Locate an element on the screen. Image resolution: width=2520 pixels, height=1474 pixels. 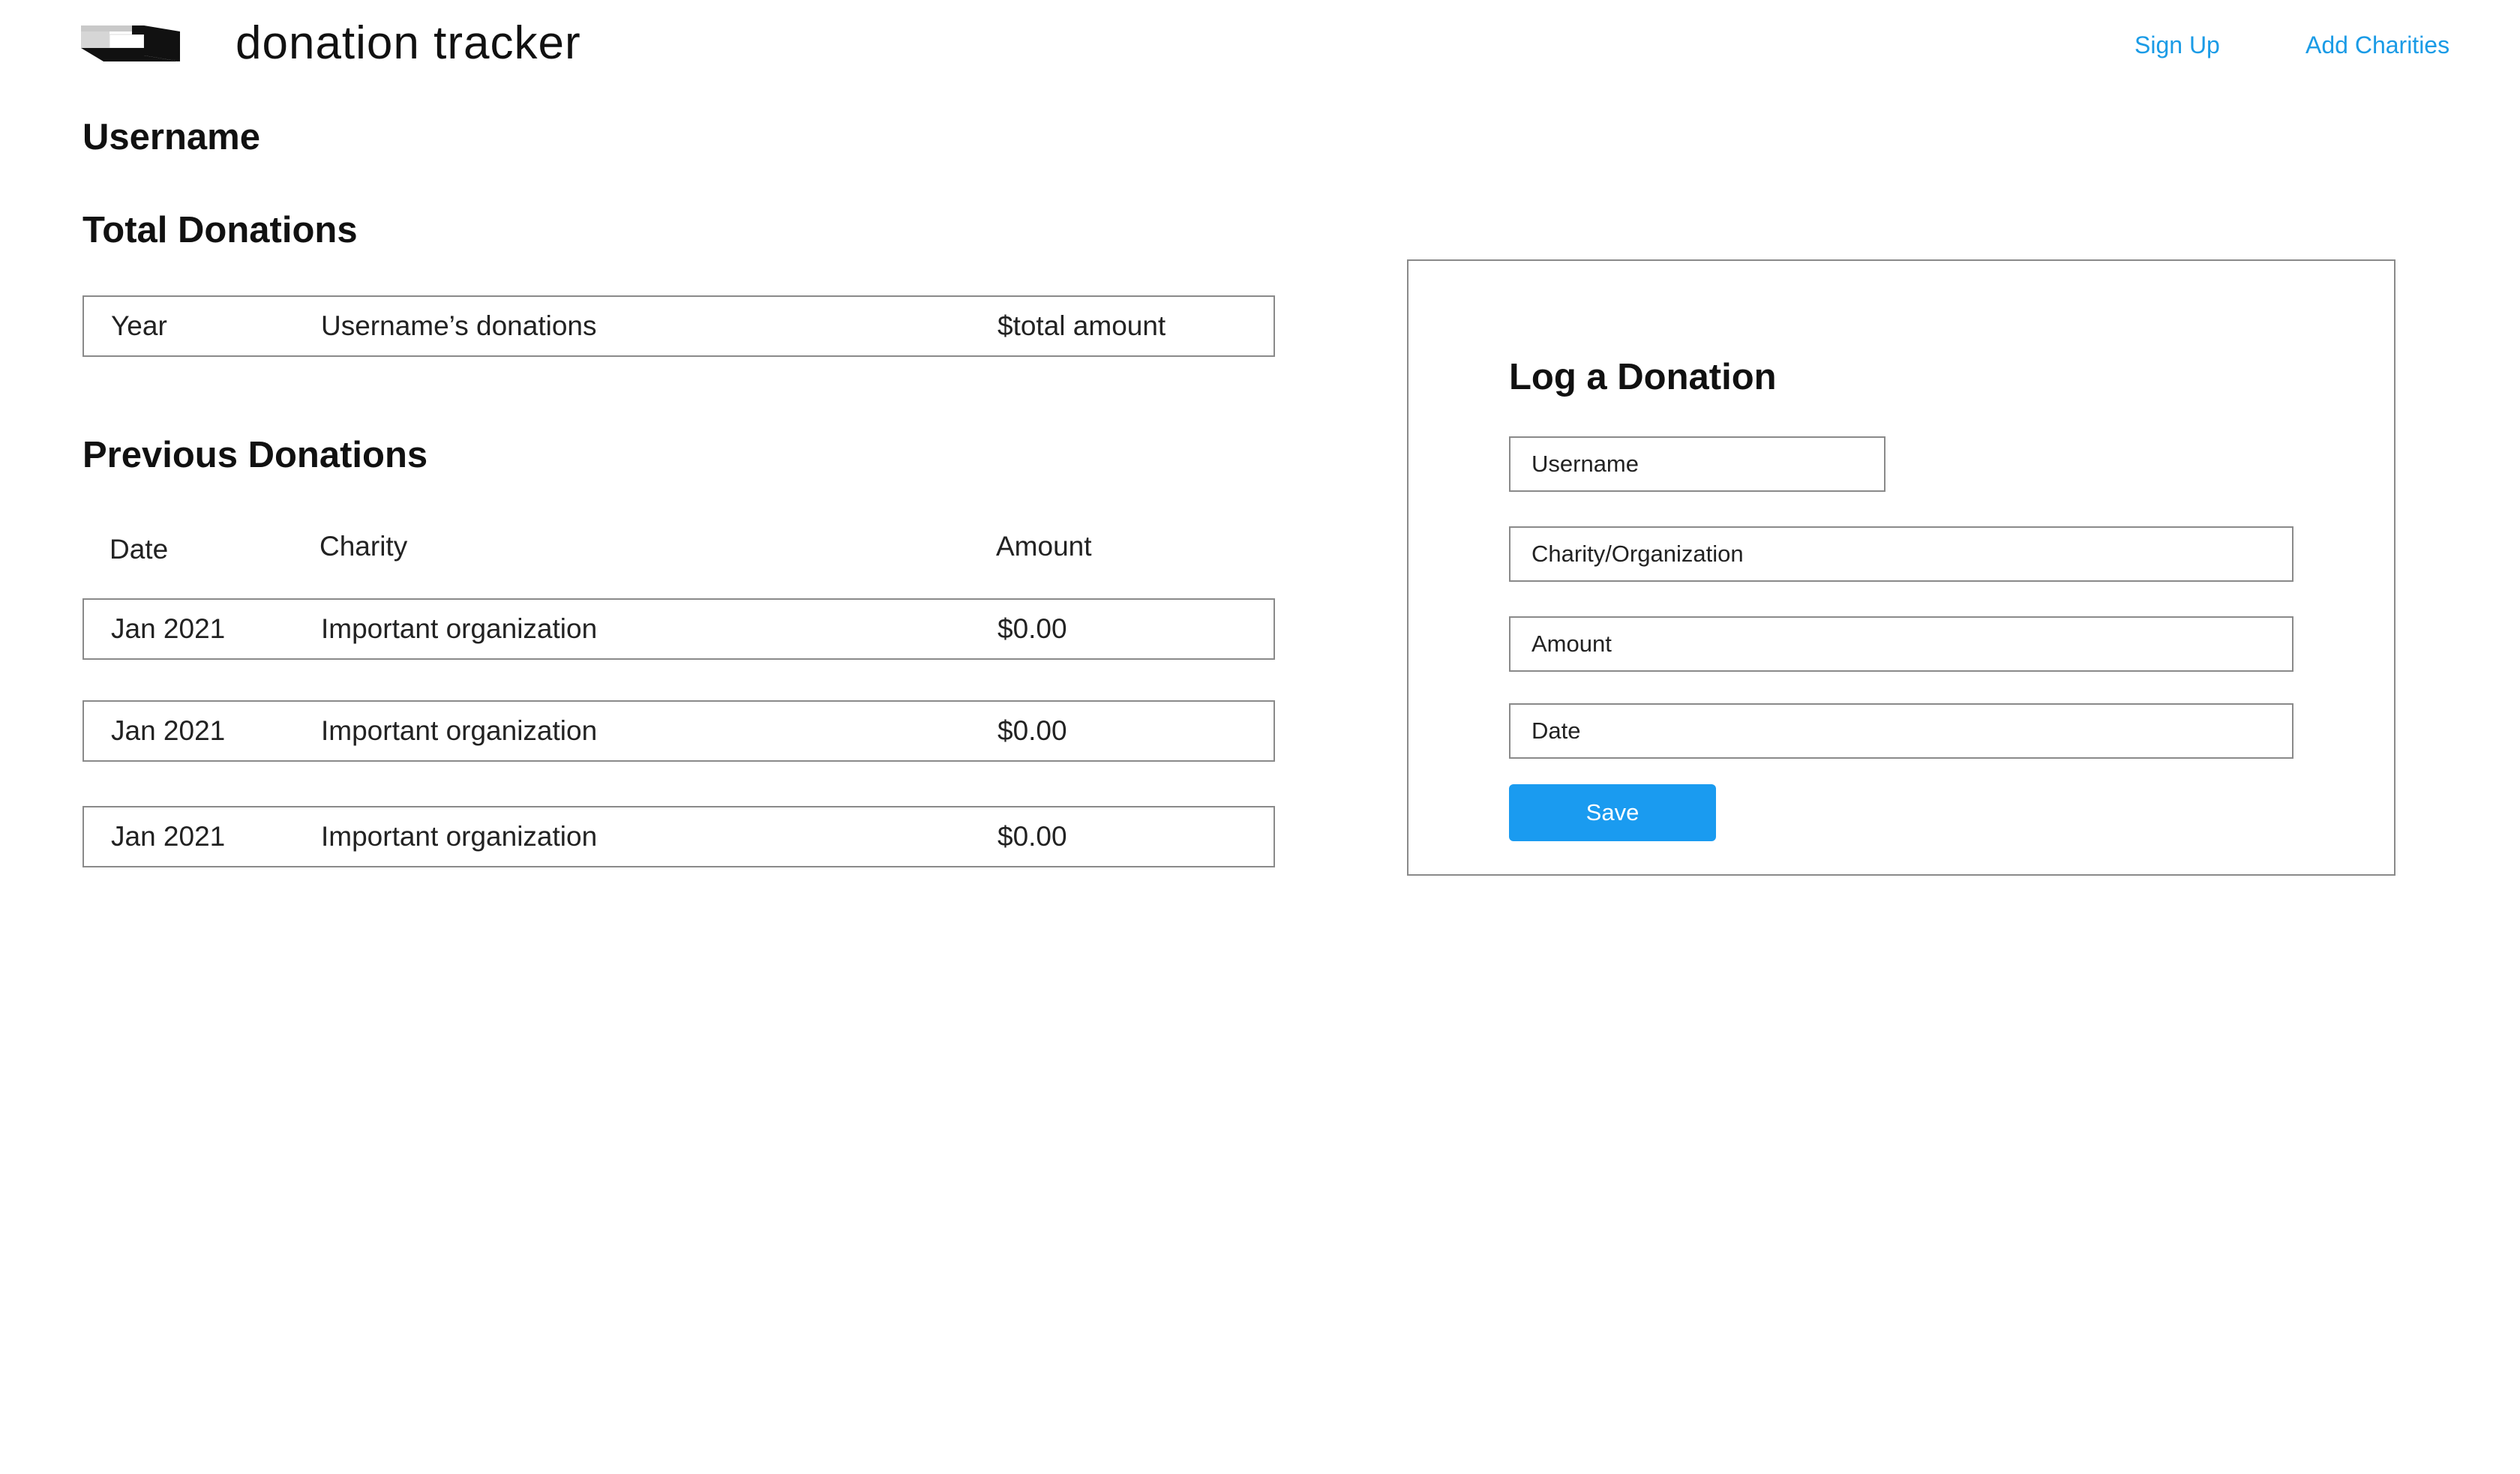
total-donations-heading: Total Donations is located at coordinates (220, 230).